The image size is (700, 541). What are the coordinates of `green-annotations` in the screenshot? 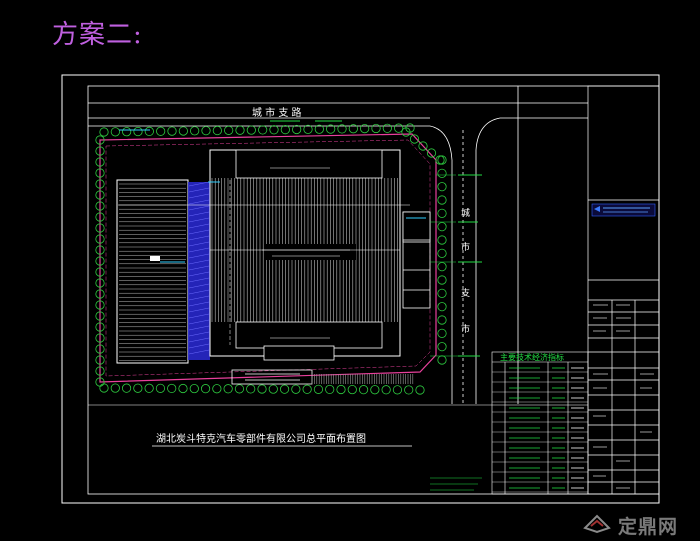 It's located at (445, 265).